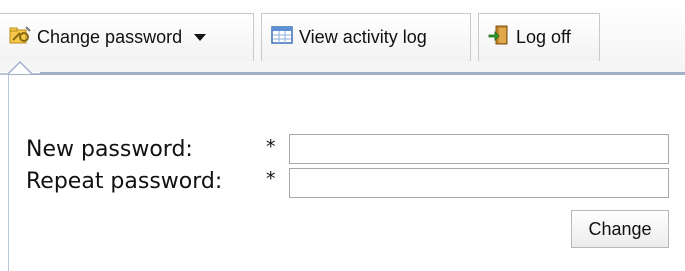 The height and width of the screenshot is (271, 685). I want to click on panel-pointer-icon, so click(30, 67).